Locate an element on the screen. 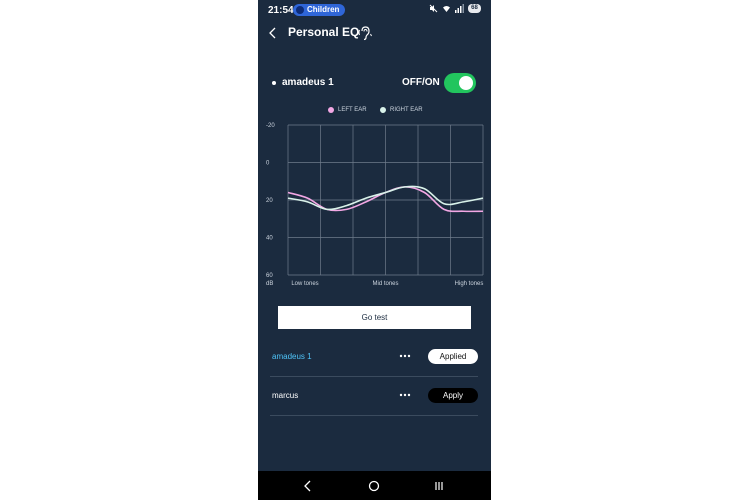  eq-toggle is located at coordinates (460, 83).